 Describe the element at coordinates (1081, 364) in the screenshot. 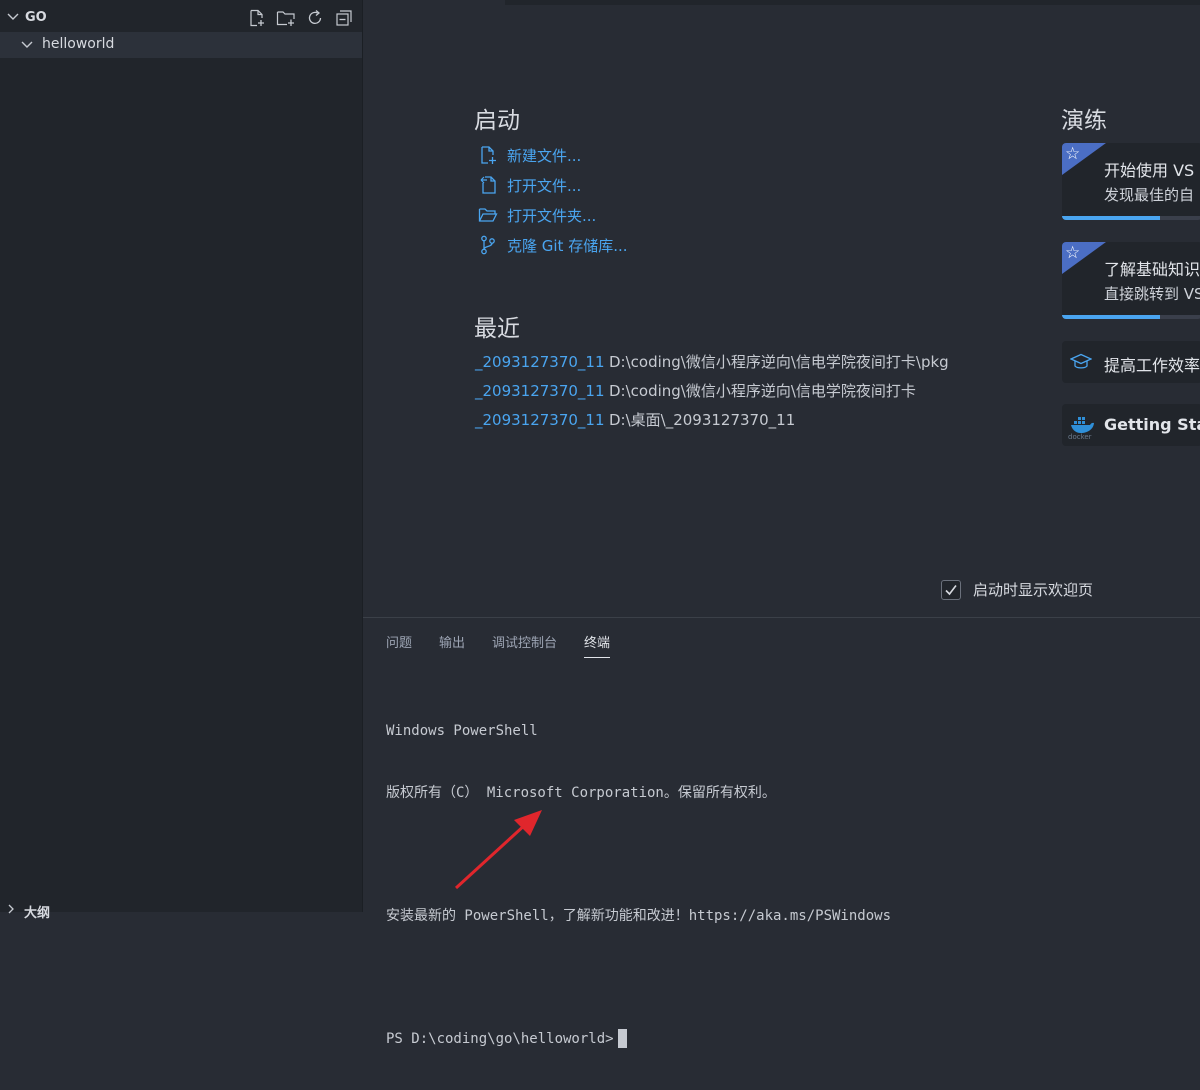

I see `graduation-cap-icon` at that location.